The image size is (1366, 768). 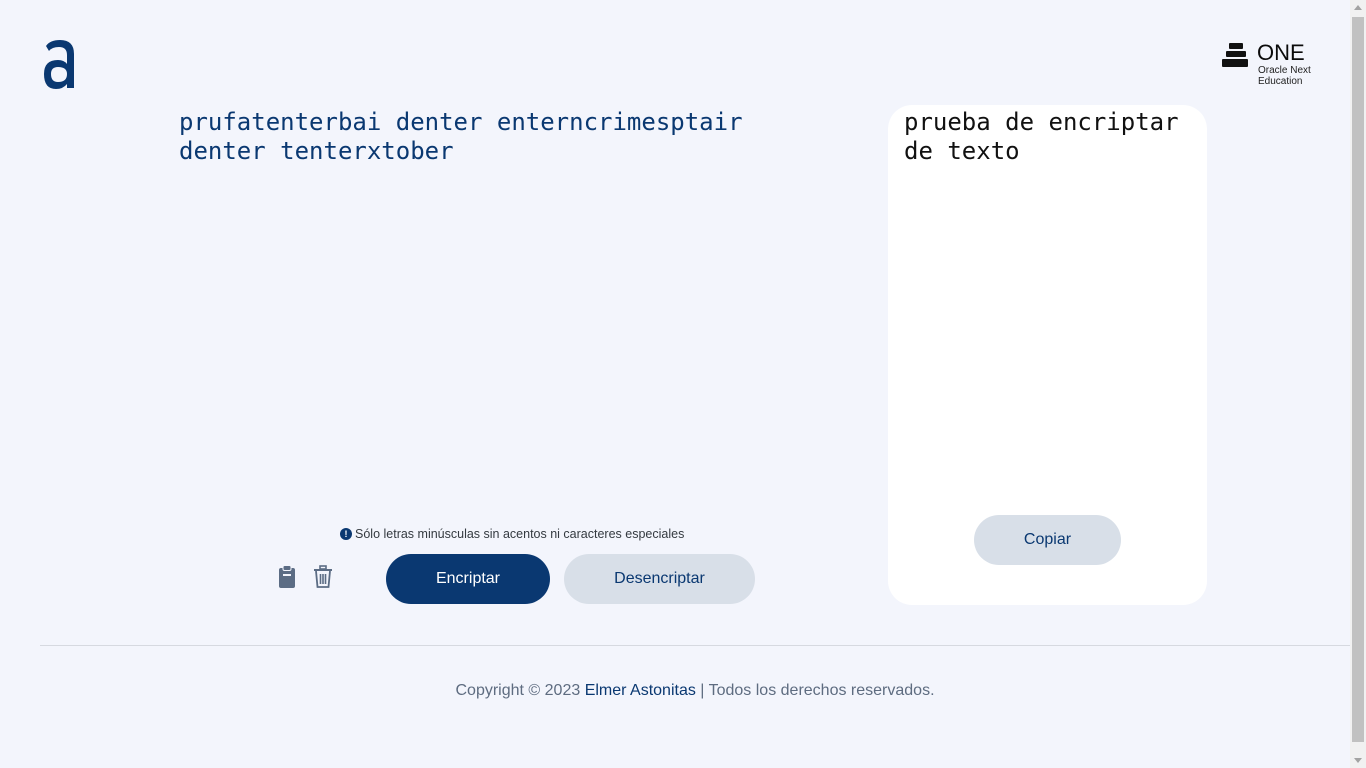 What do you see at coordinates (323, 577) in the screenshot?
I see `trash-icon` at bounding box center [323, 577].